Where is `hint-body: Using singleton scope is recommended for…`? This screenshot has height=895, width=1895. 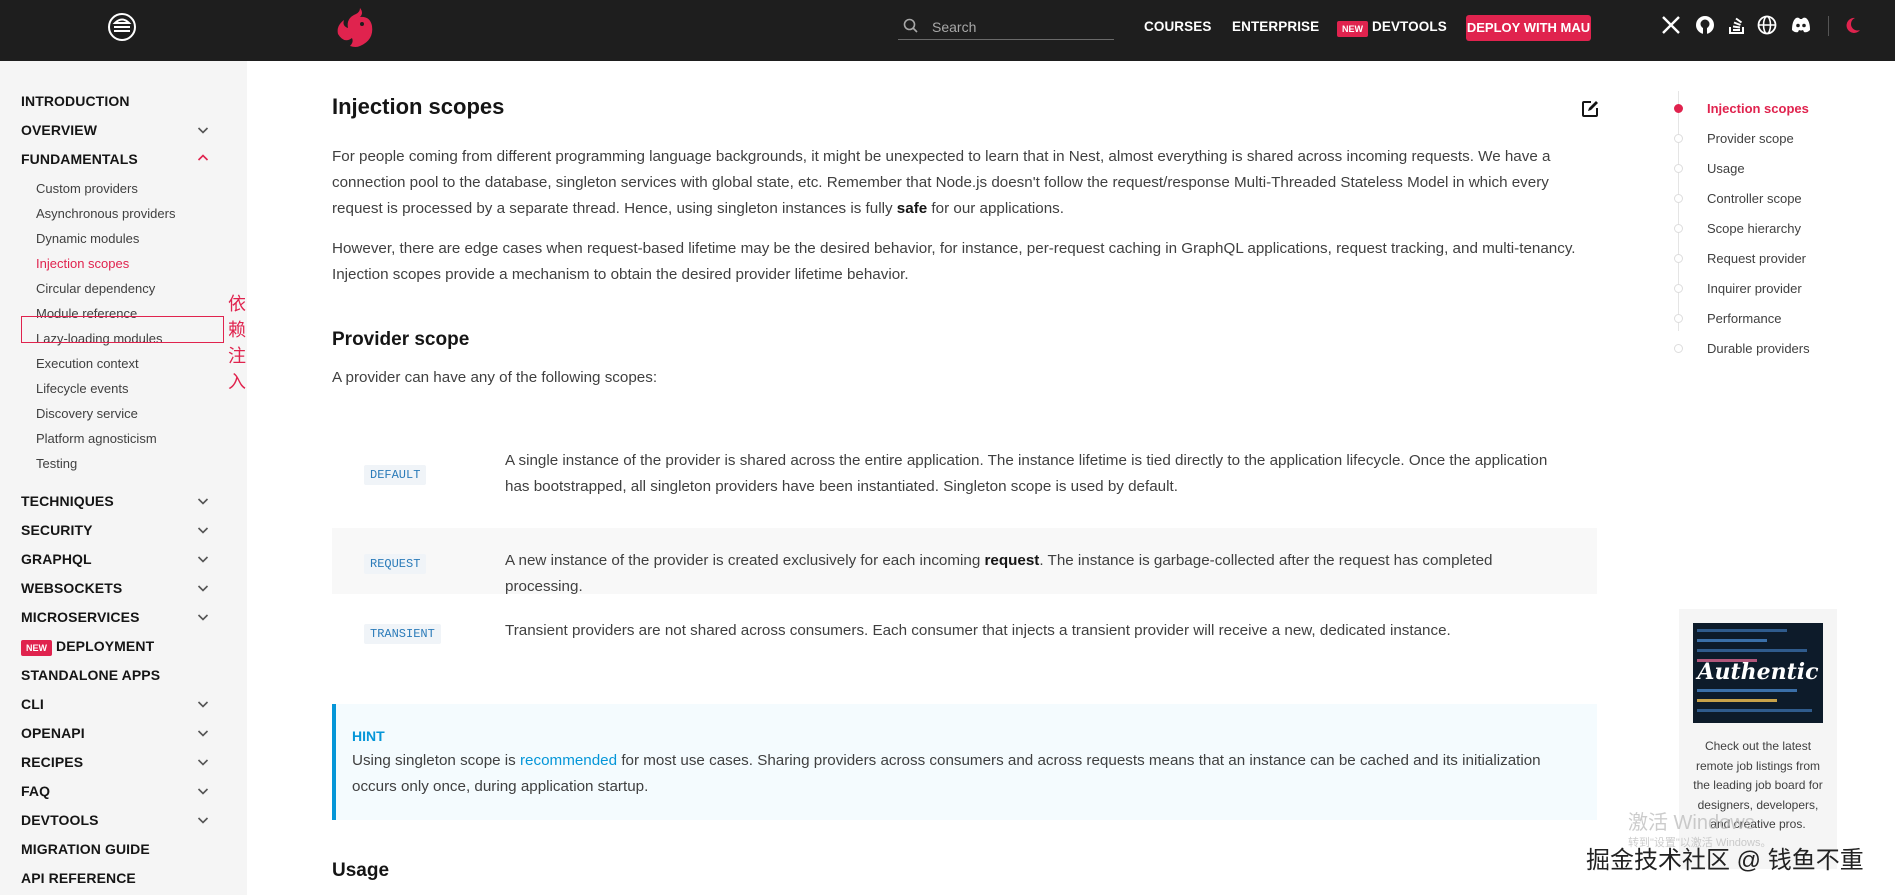
hint-body: Using singleton scope is recommended for… is located at coordinates (946, 773).